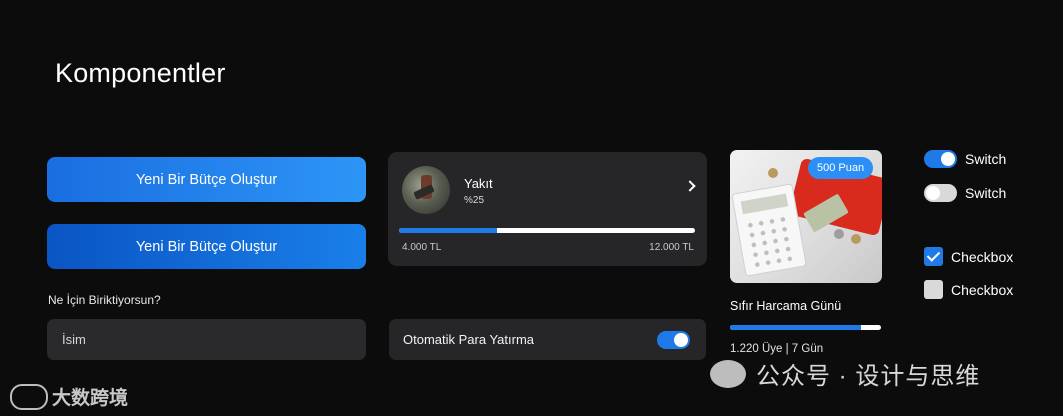 Image resolution: width=1063 pixels, height=416 pixels. What do you see at coordinates (478, 183) in the screenshot?
I see `budget-name: Yakıt` at bounding box center [478, 183].